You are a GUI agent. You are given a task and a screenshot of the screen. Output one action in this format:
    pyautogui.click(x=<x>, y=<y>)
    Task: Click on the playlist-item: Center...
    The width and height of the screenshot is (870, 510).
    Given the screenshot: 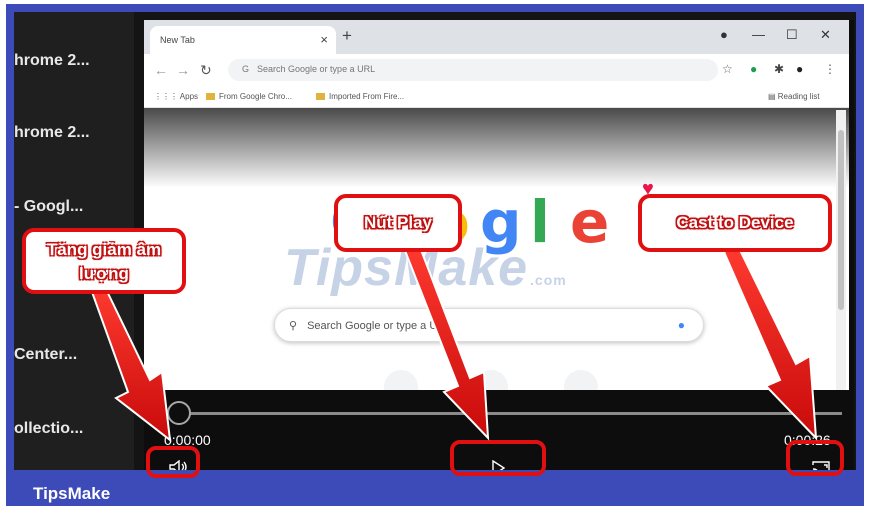 What is the action you would take?
    pyautogui.click(x=74, y=355)
    